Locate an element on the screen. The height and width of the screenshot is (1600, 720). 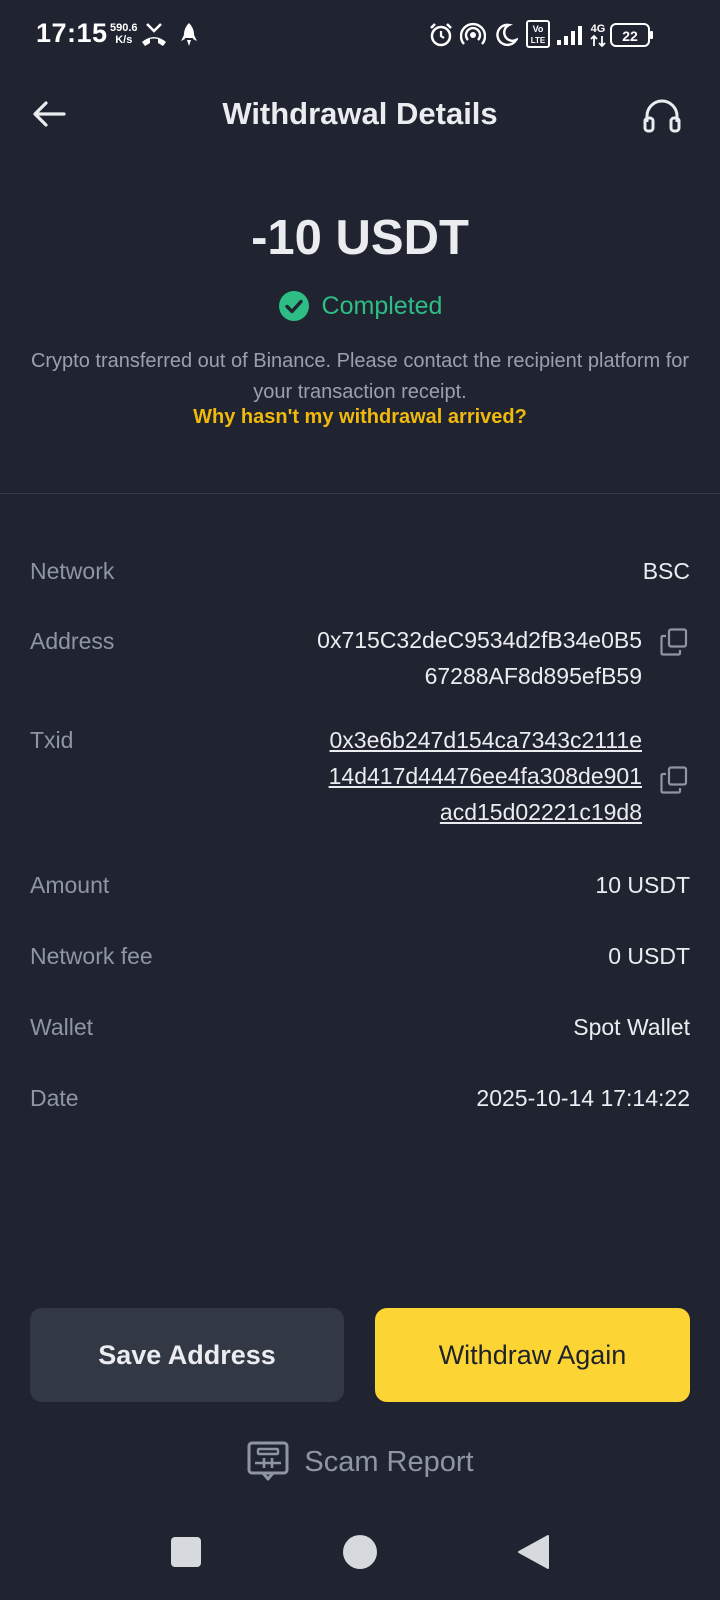
headset-icon is located at coordinates (662, 116).